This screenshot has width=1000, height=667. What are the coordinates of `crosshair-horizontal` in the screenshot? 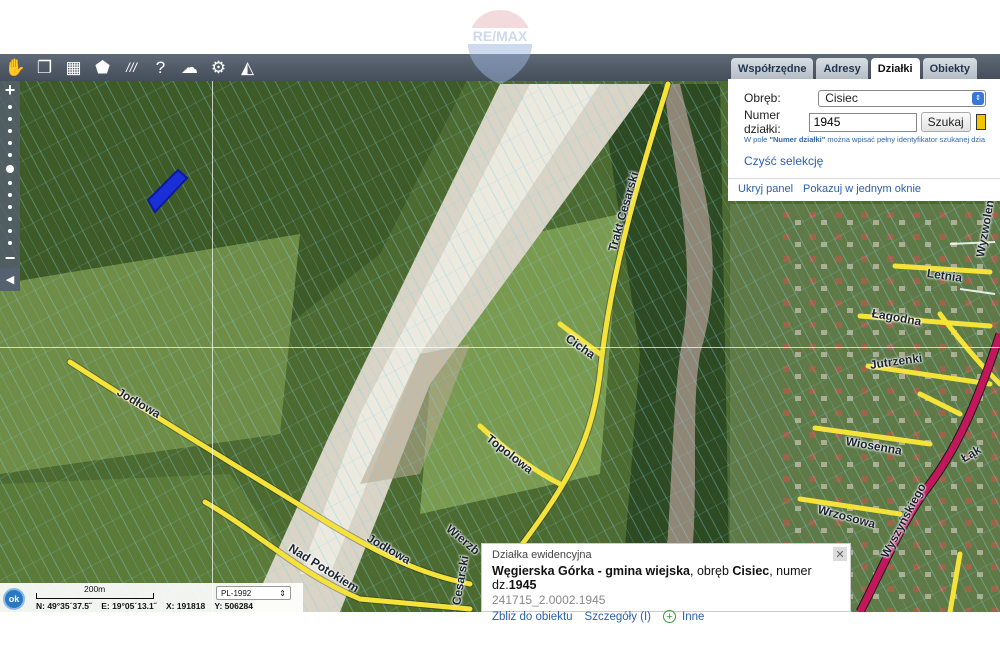 It's located at (500, 347).